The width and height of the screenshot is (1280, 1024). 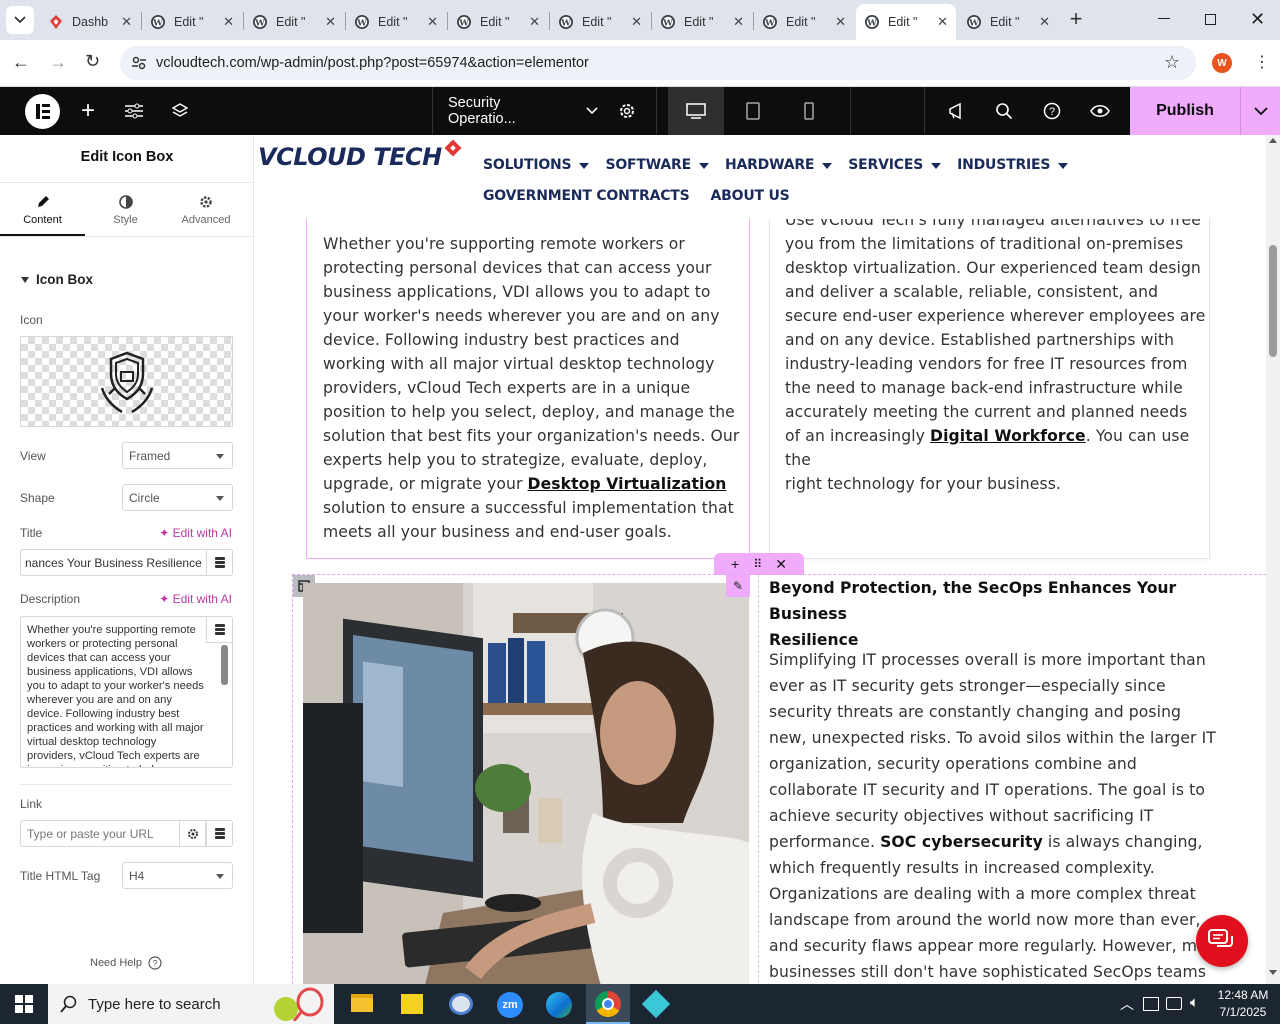 What do you see at coordinates (1273, 972) in the screenshot?
I see `scroll-down-arrow` at bounding box center [1273, 972].